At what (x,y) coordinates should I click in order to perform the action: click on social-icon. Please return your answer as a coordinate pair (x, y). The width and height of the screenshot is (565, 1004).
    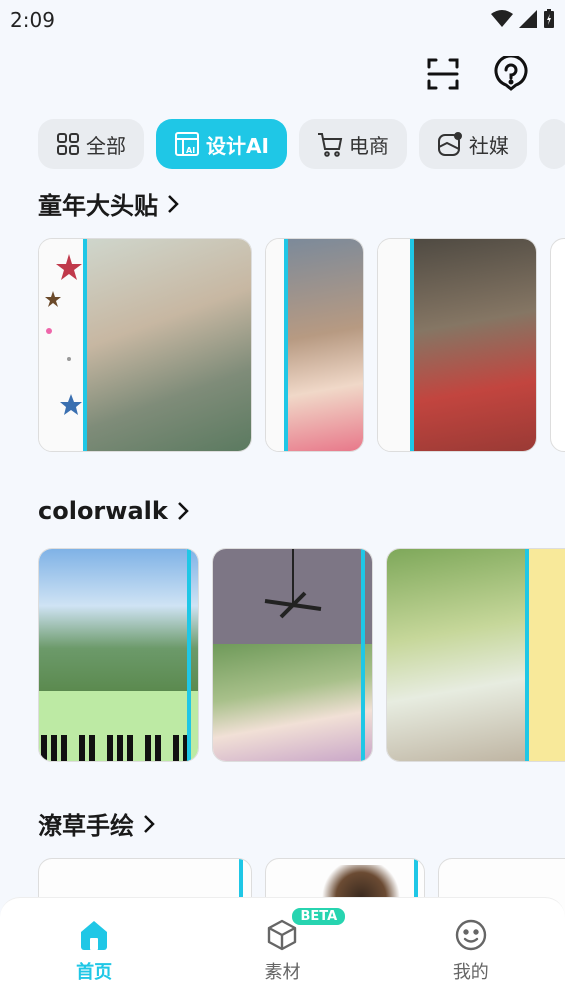
    Looking at the image, I should click on (449, 144).